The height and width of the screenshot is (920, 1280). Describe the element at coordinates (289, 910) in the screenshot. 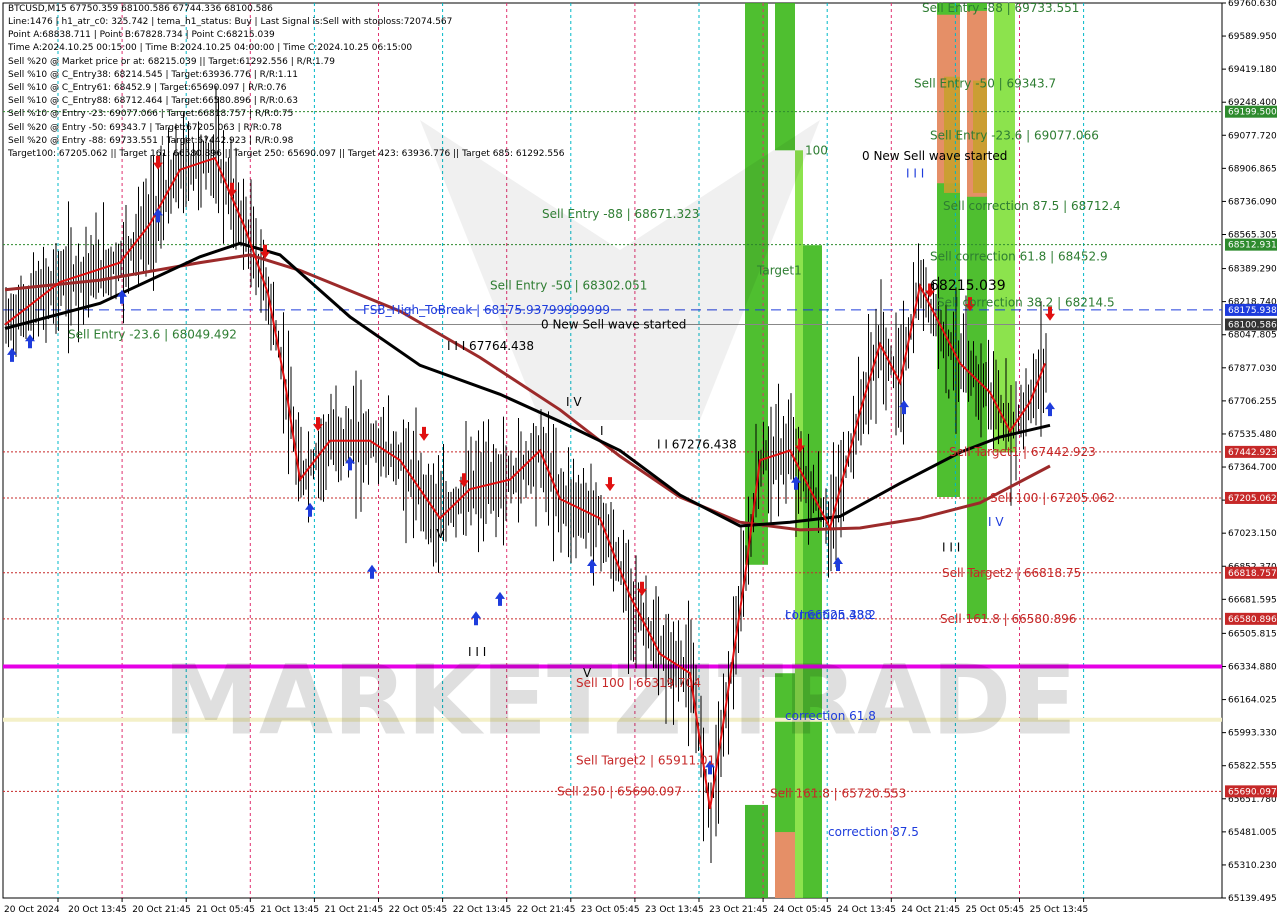

I see `time-tick-label: 21 Oct 13:45` at that location.